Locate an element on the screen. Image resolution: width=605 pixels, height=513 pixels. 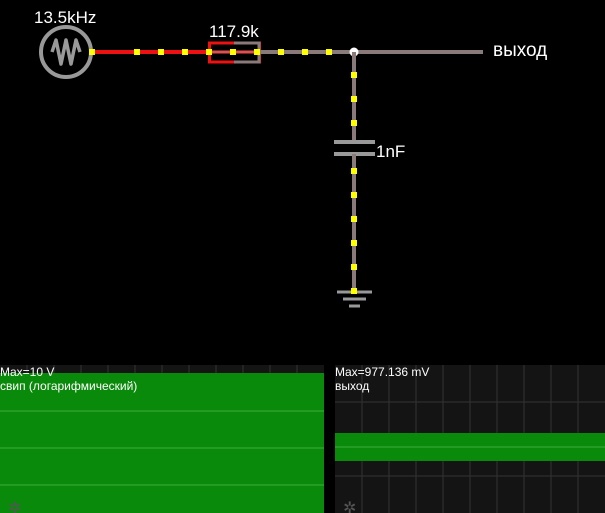
sweep-trace-fill is located at coordinates (162, 443).